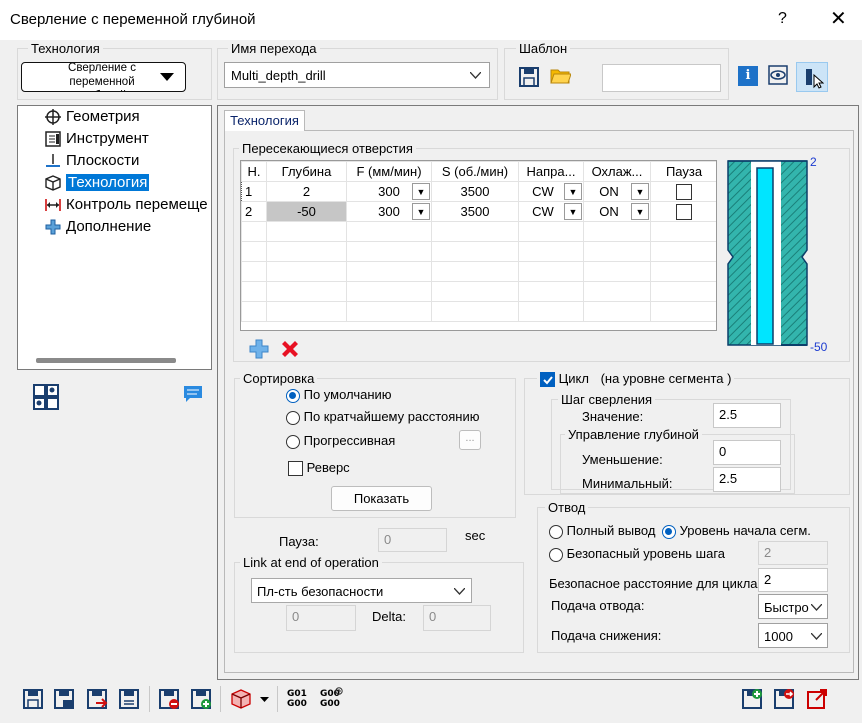 This screenshot has width=862, height=723. What do you see at coordinates (812, 77) in the screenshot?
I see `pointer-tool-button` at bounding box center [812, 77].